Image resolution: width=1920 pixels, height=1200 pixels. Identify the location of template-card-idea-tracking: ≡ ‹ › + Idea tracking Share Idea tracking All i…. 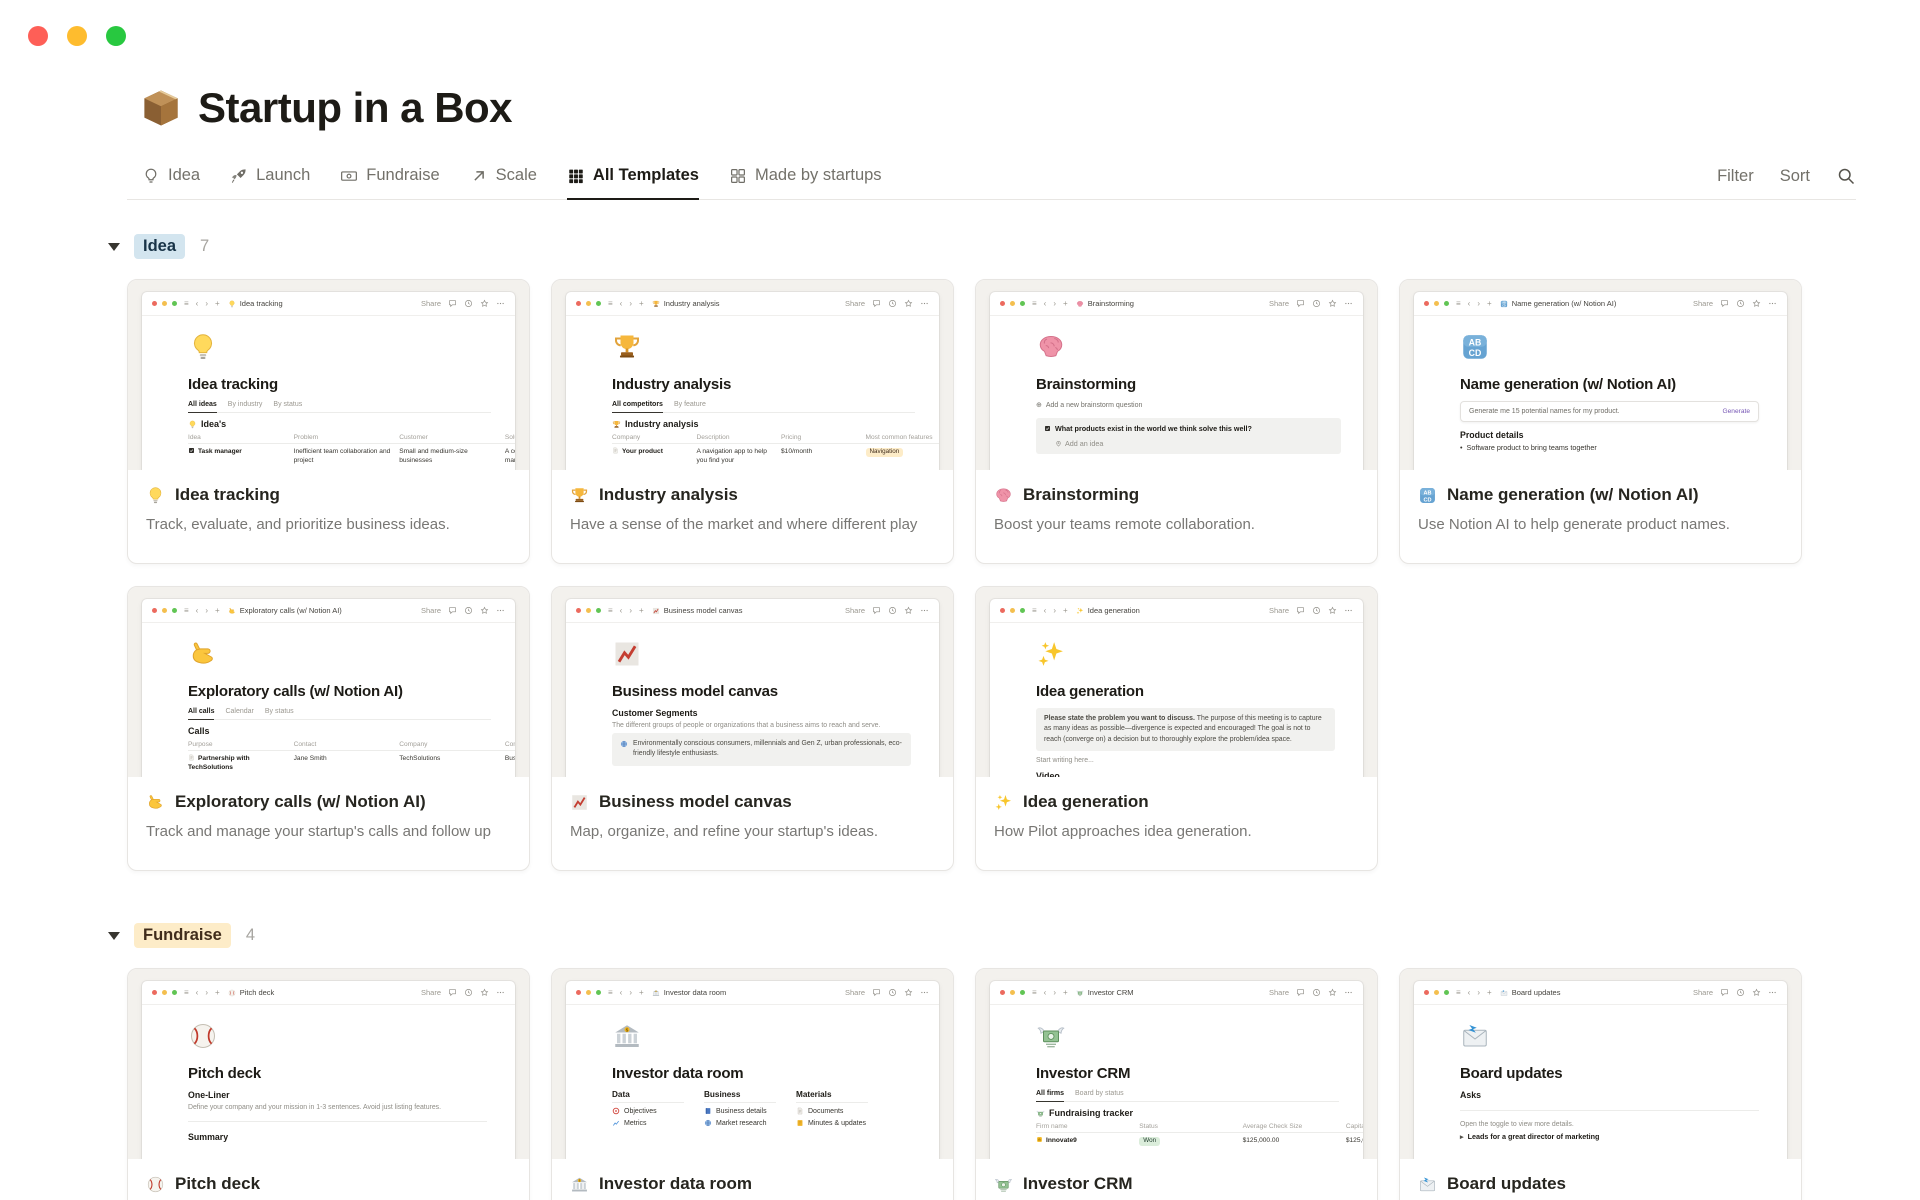
(328, 421).